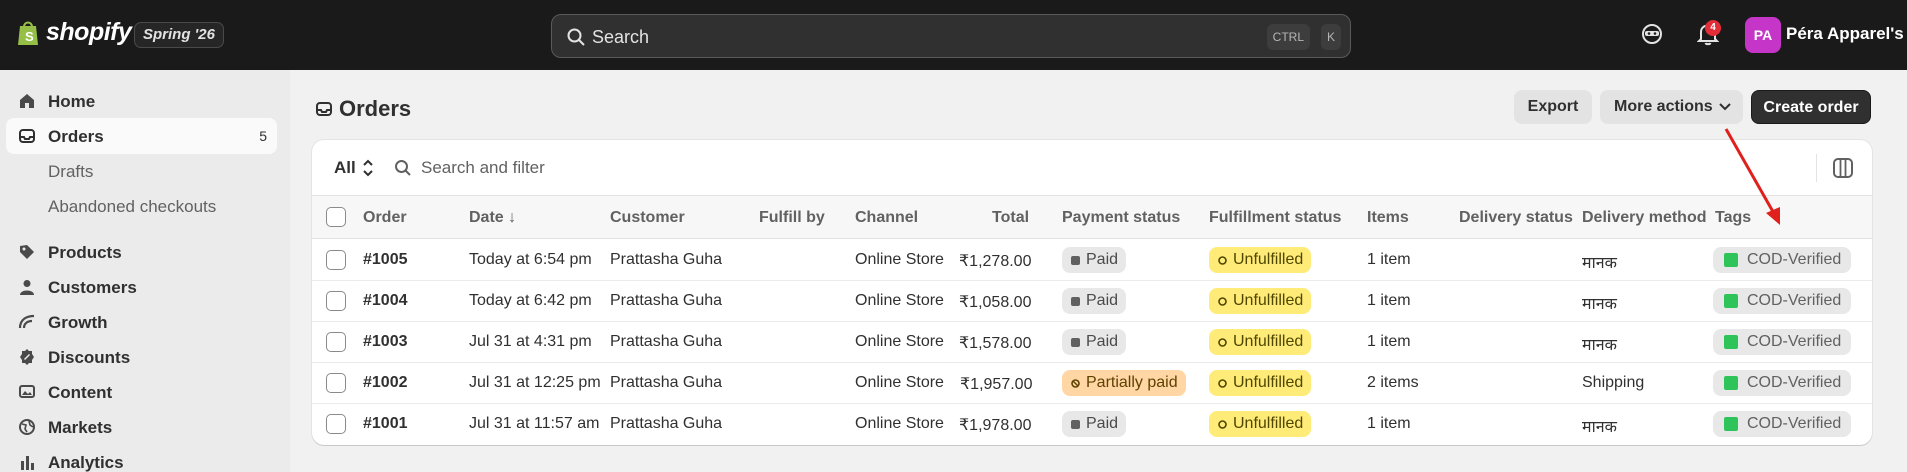 This screenshot has width=1907, height=472. What do you see at coordinates (530, 341) in the screenshot?
I see `order-date: Jul 31 at 4:31 pm` at bounding box center [530, 341].